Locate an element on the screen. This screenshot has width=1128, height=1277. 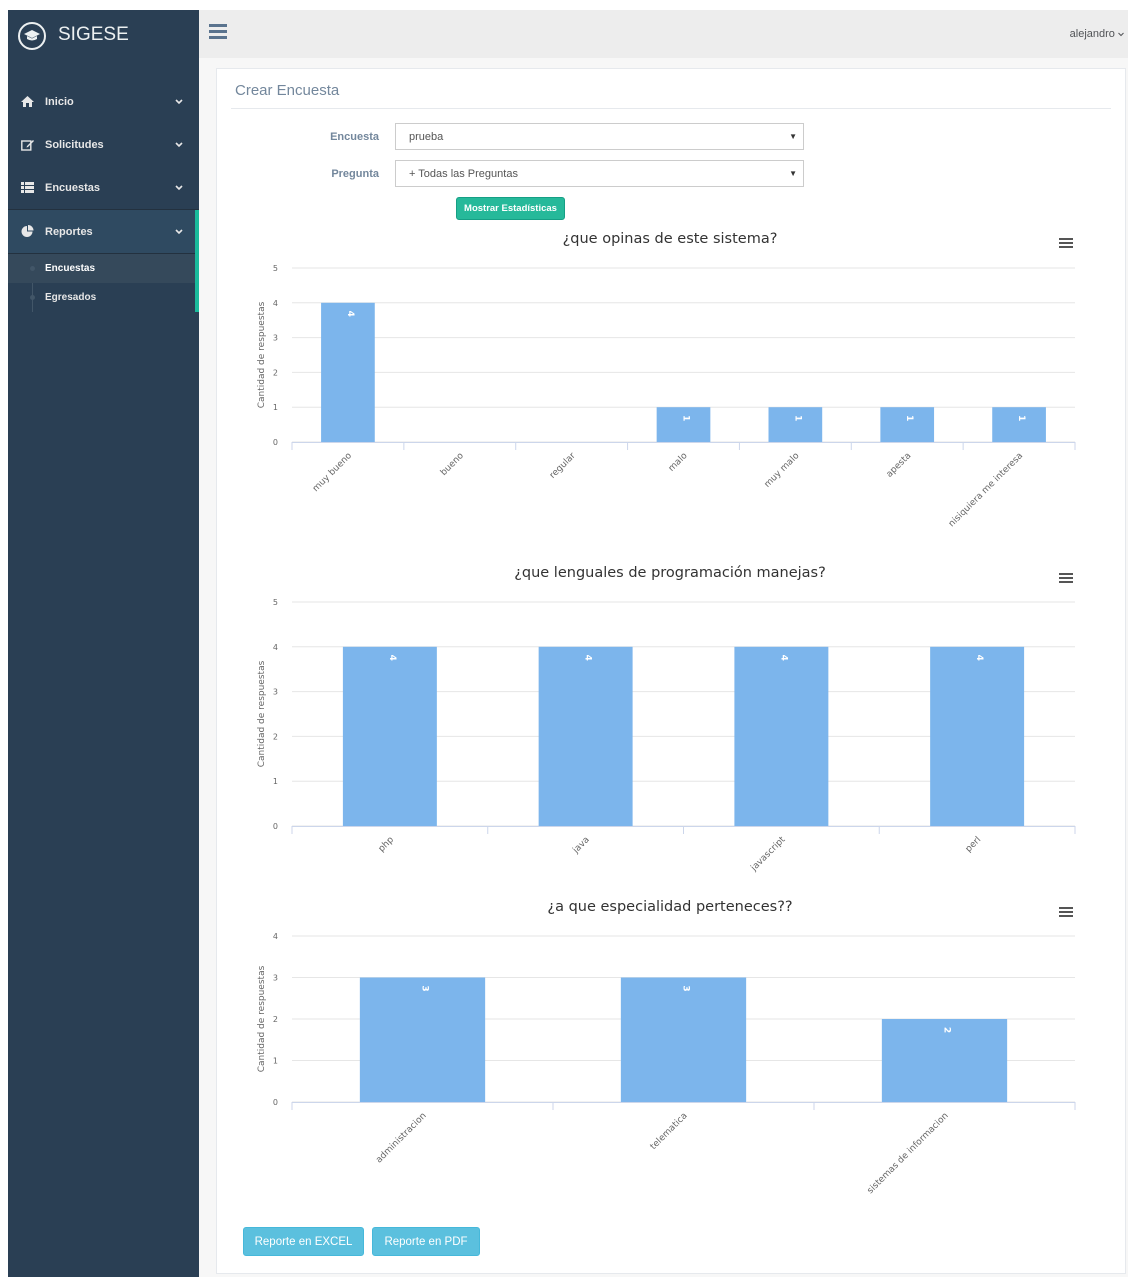
sidebar-subitem-label: Egresados is located at coordinates (71, 297).